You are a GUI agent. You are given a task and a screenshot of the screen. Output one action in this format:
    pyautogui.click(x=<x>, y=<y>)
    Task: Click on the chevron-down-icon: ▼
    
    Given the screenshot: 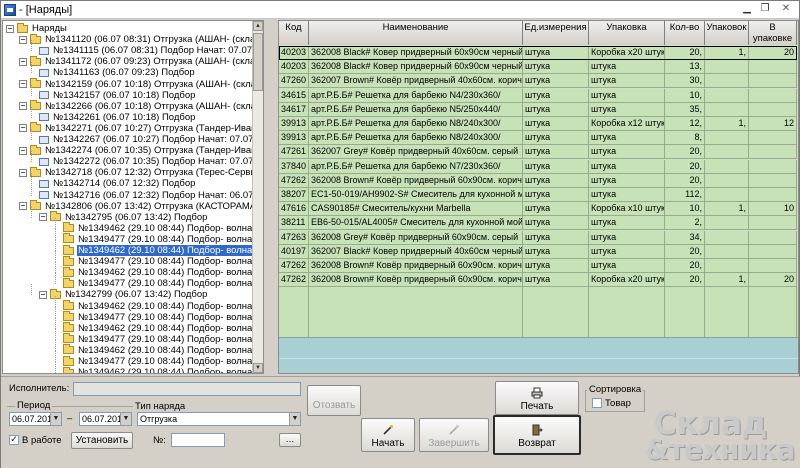 What is the action you would take?
    pyautogui.click(x=294, y=419)
    